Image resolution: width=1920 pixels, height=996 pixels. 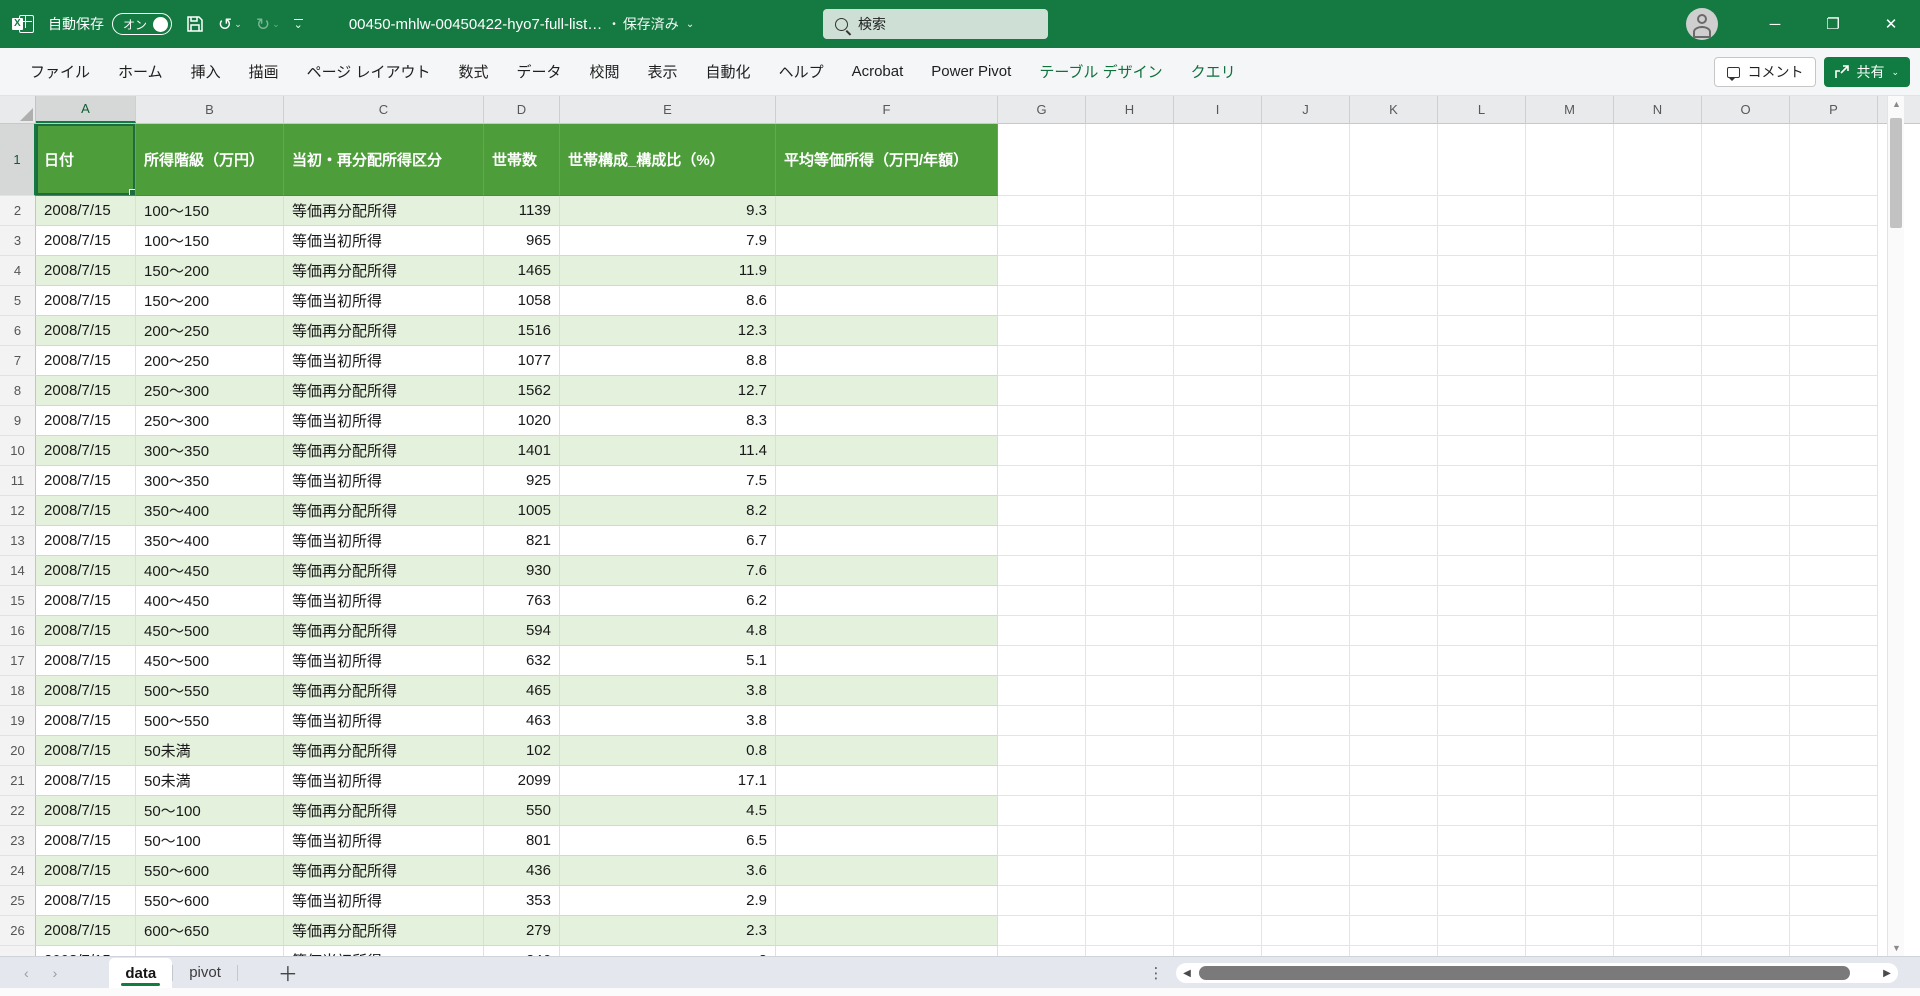 What do you see at coordinates (18, 511) in the screenshot?
I see `row-header-12: 12` at bounding box center [18, 511].